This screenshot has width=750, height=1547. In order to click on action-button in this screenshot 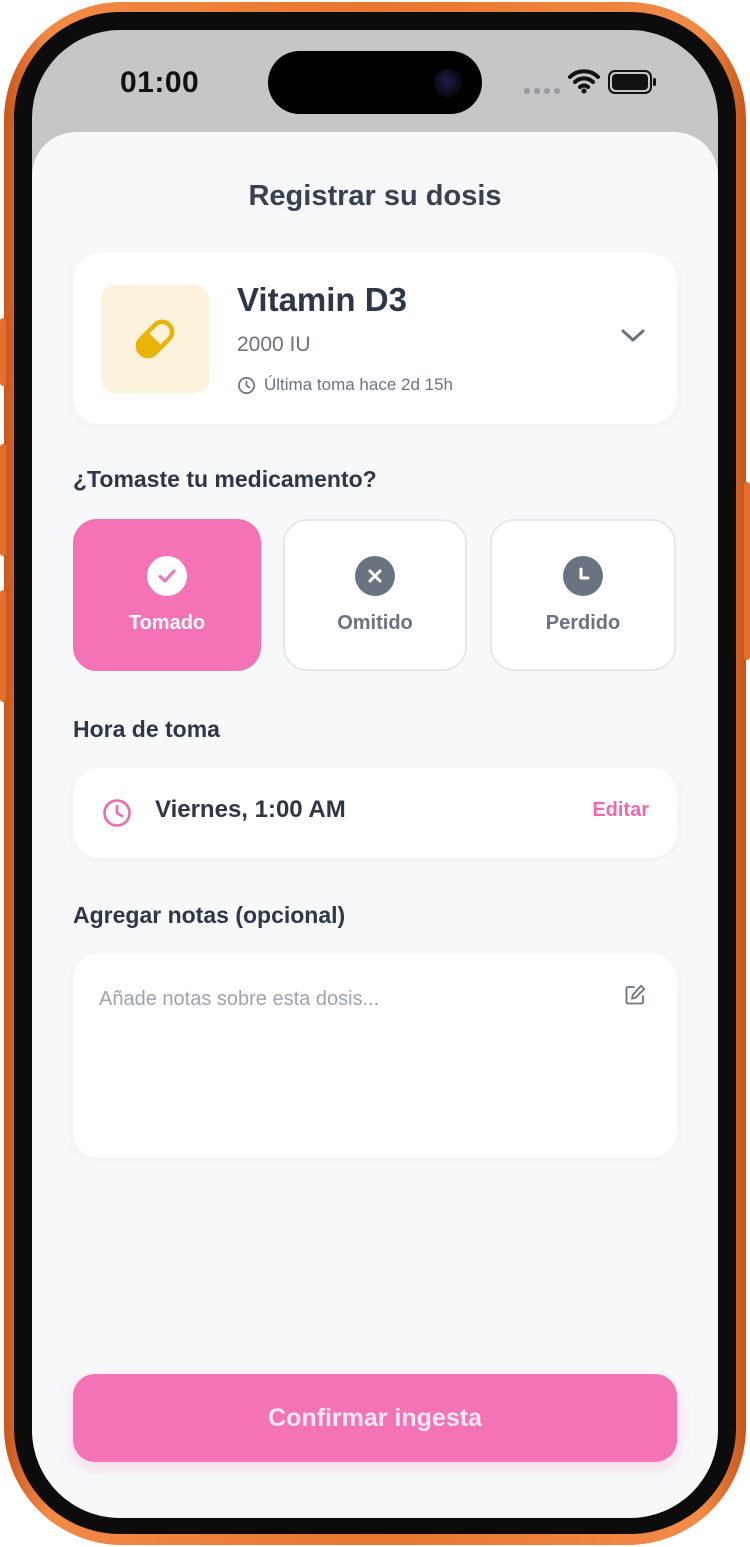, I will do `click(3, 352)`.